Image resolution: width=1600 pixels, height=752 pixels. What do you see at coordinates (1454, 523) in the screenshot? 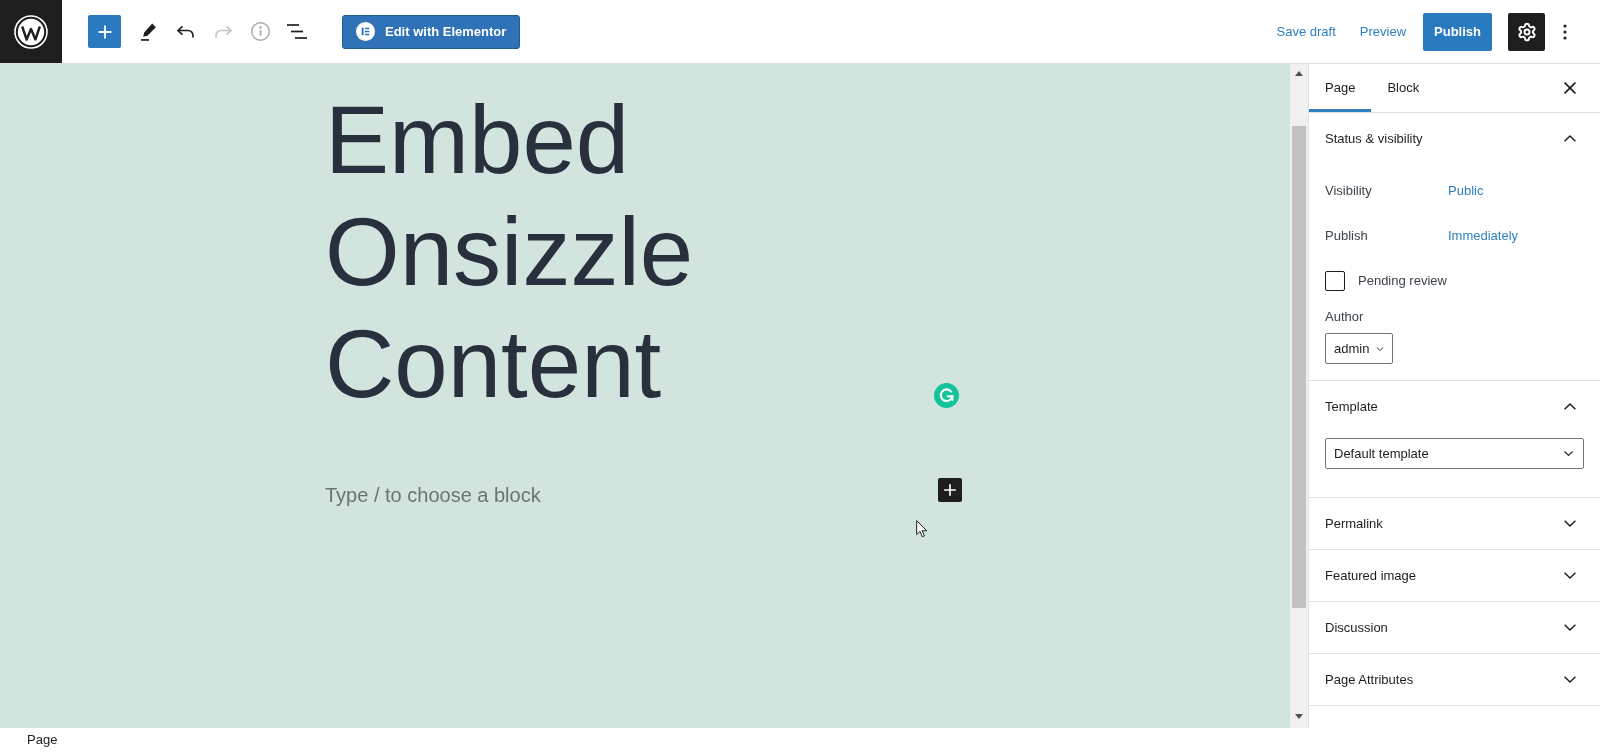
I see `panel-toggle: Permalink` at bounding box center [1454, 523].